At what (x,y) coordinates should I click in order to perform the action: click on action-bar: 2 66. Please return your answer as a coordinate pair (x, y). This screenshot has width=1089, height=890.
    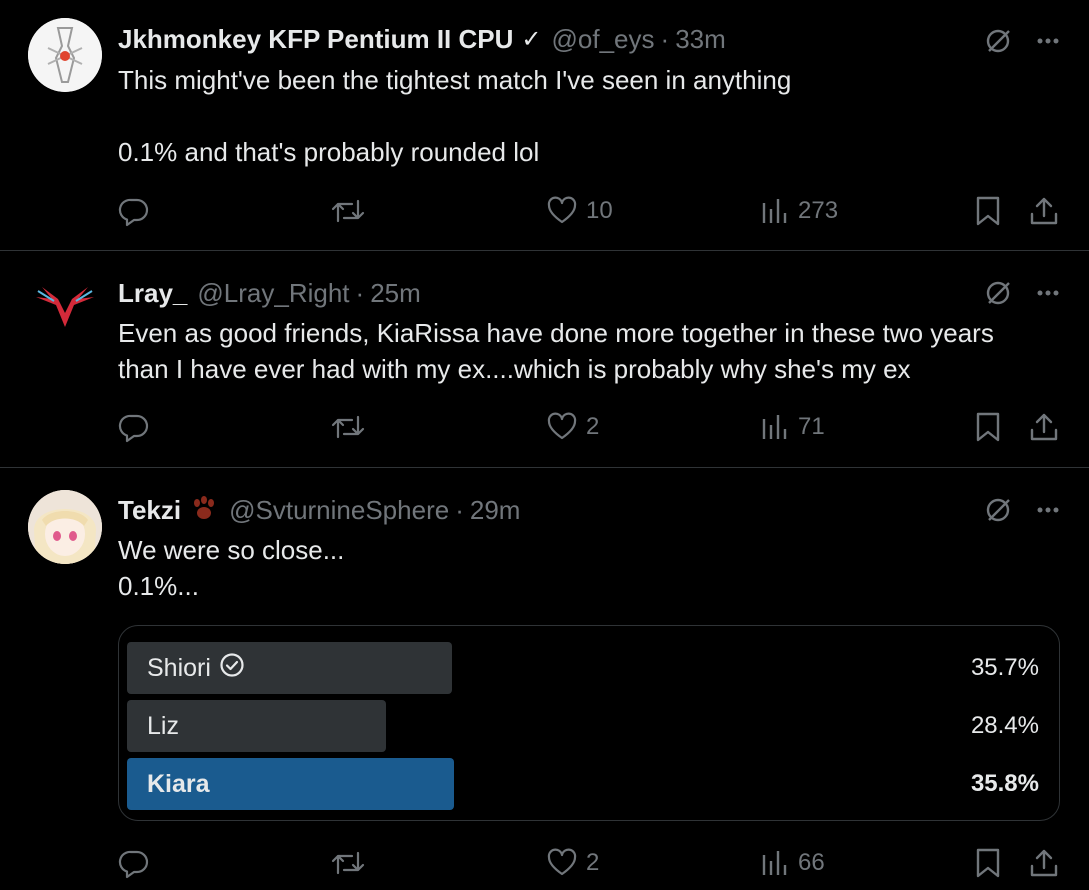
    Looking at the image, I should click on (590, 863).